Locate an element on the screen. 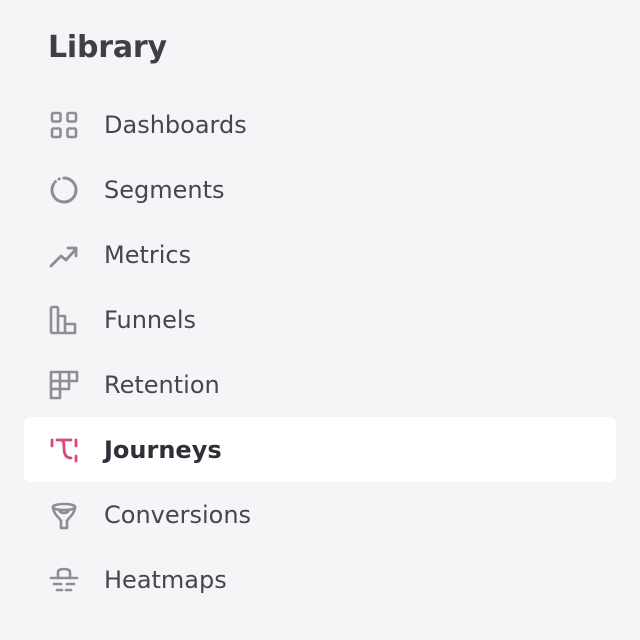 The height and width of the screenshot is (640, 640). nav-item-funnels: Funnels is located at coordinates (320, 319).